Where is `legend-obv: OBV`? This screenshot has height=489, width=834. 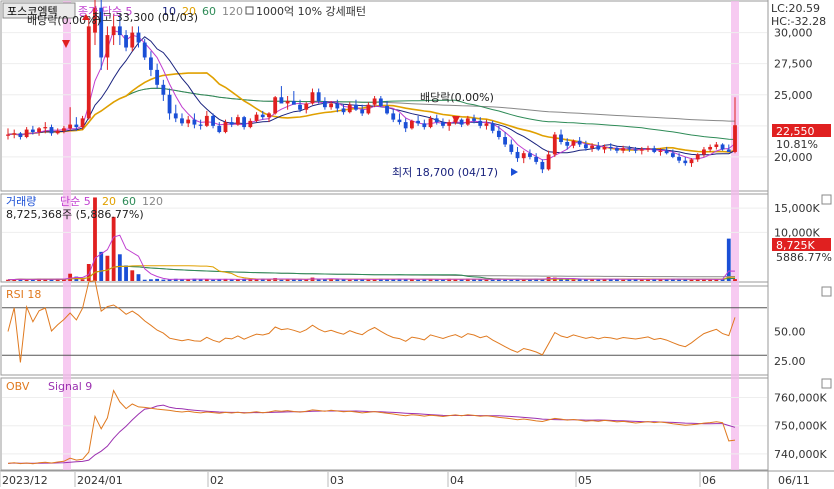 legend-obv: OBV is located at coordinates (18, 386).